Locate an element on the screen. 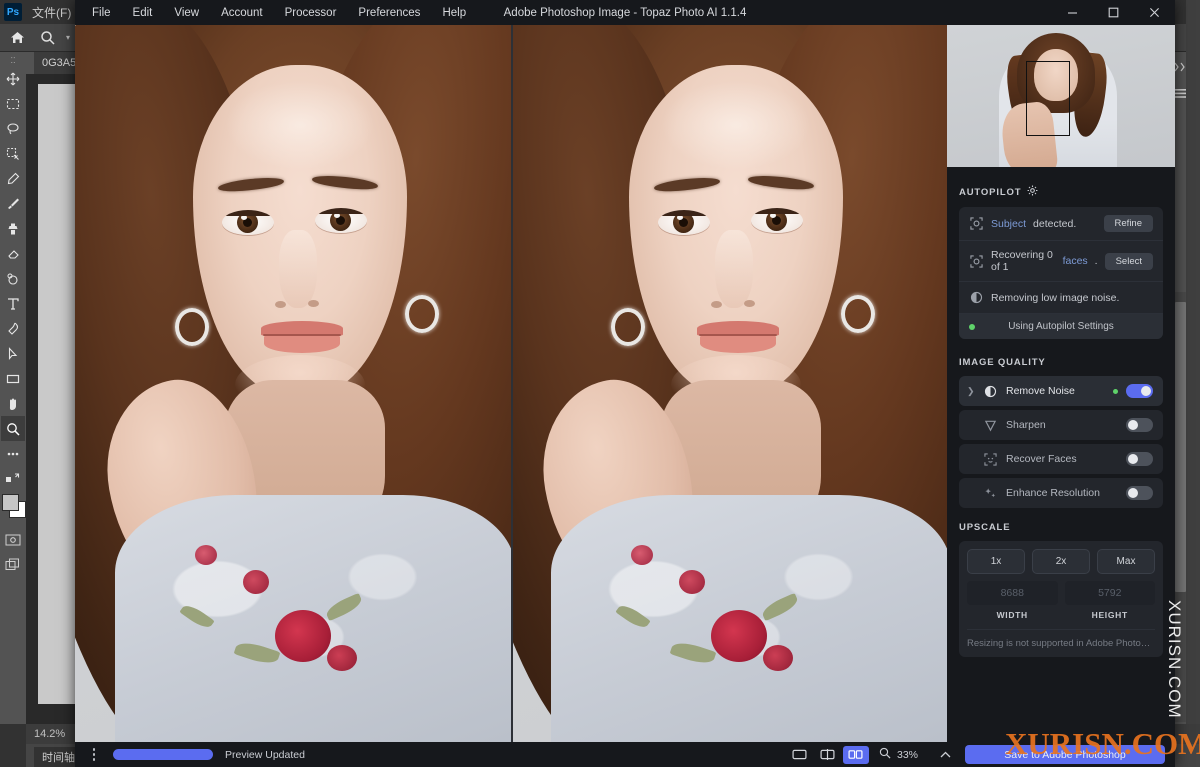  status-text: Preview Updated is located at coordinates (265, 754).